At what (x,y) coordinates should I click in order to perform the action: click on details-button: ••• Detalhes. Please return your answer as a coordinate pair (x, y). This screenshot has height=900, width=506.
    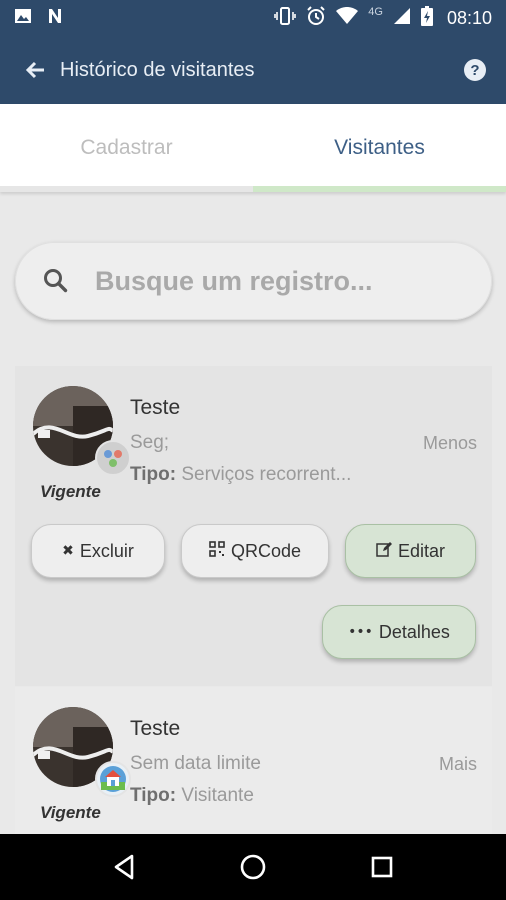
    Looking at the image, I should click on (399, 632).